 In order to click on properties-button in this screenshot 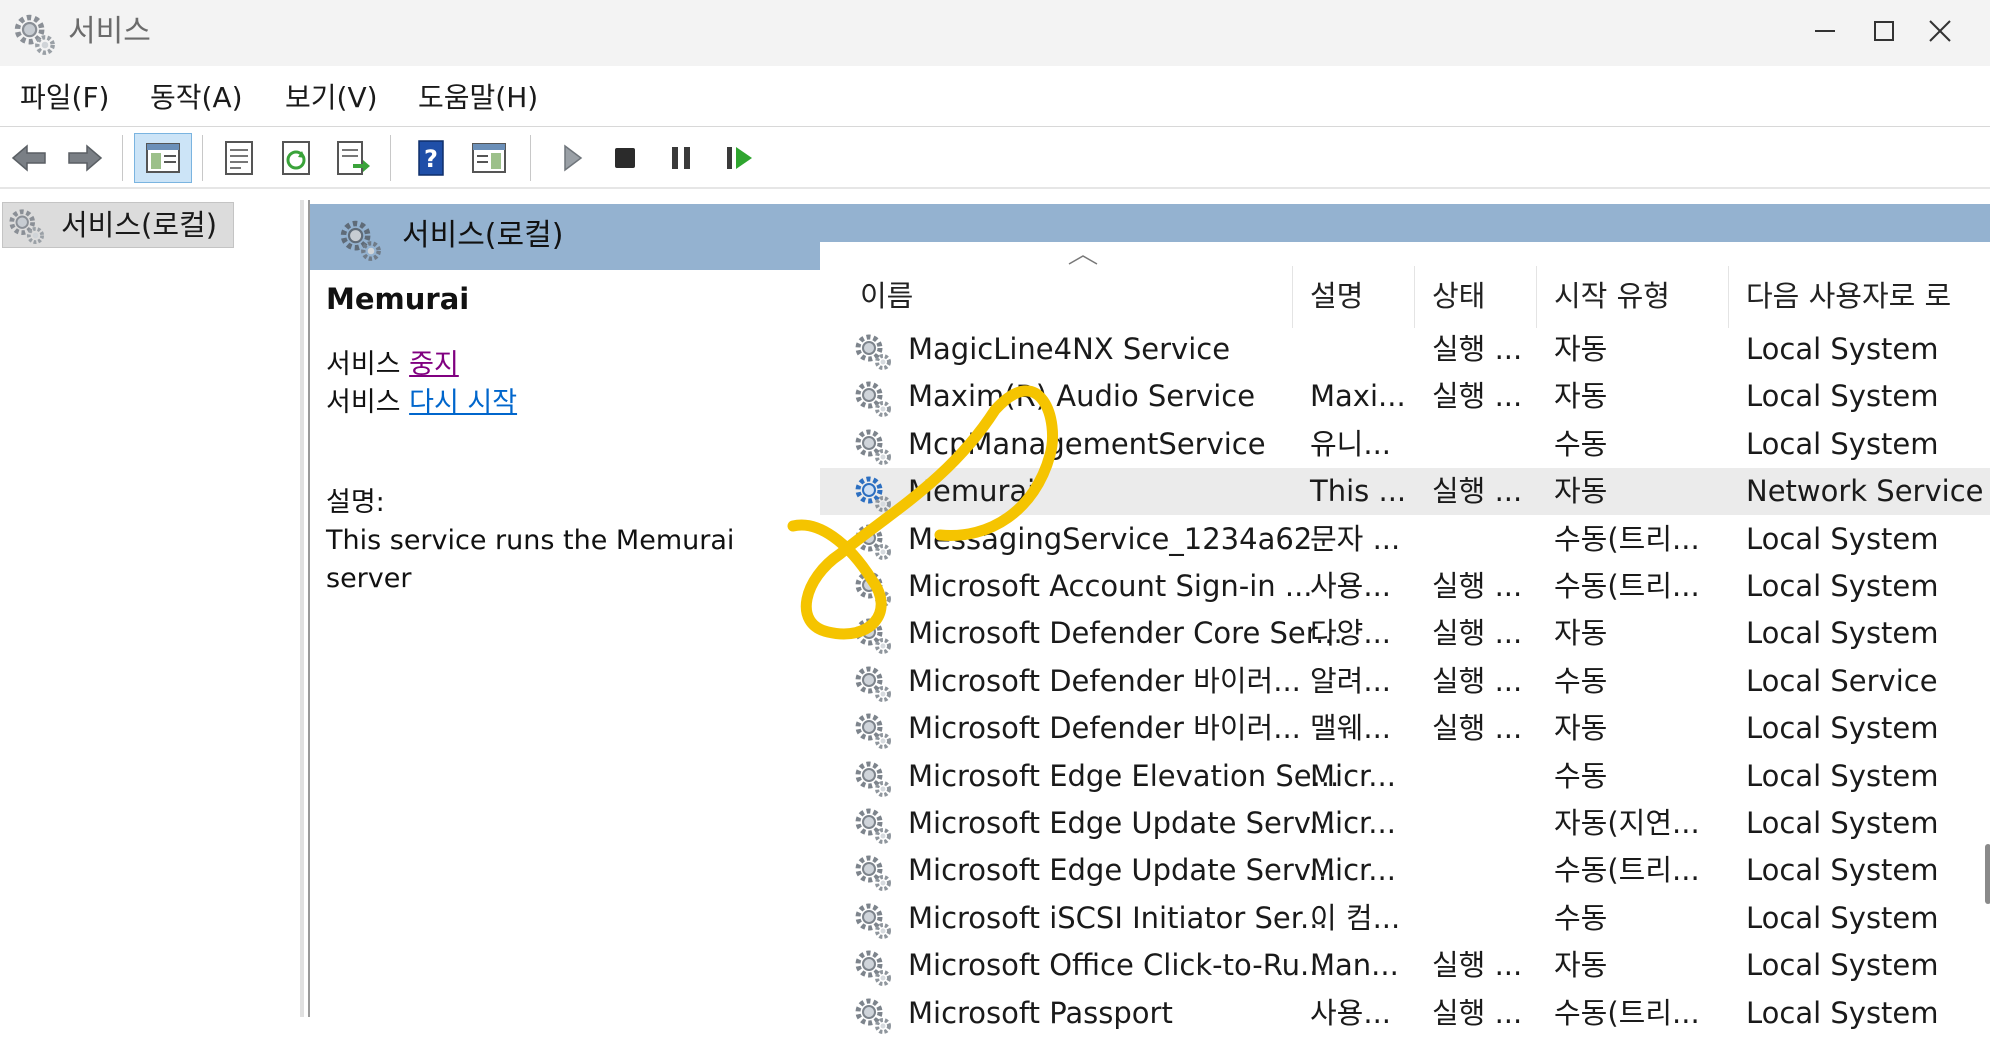, I will do `click(239, 158)`.